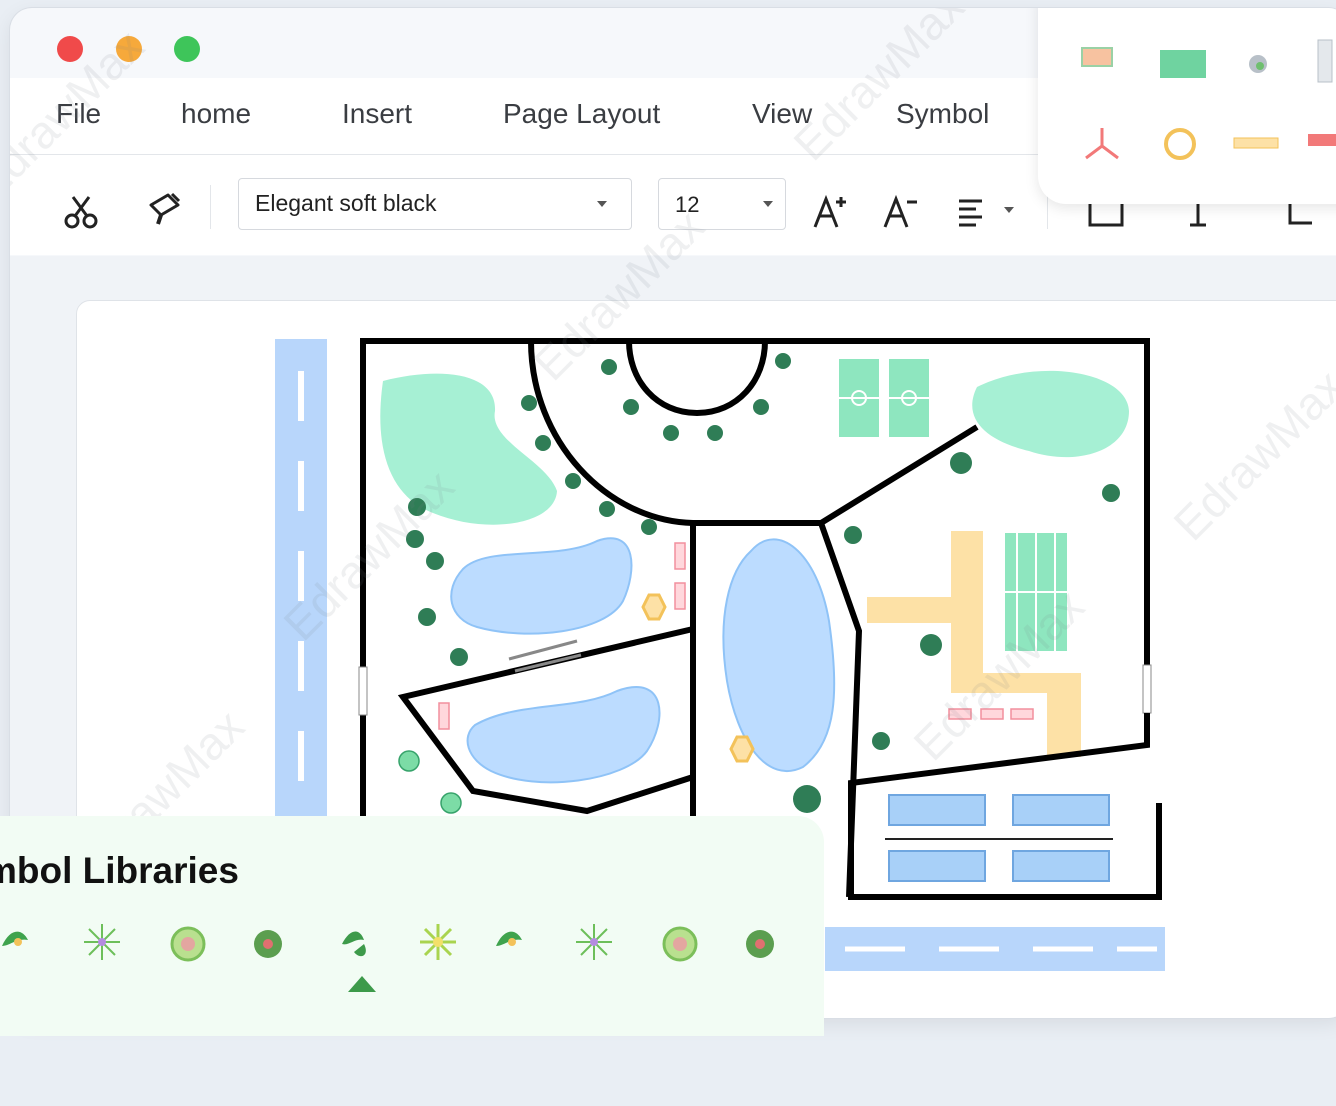  I want to click on close-window-button, so click(70, 49).